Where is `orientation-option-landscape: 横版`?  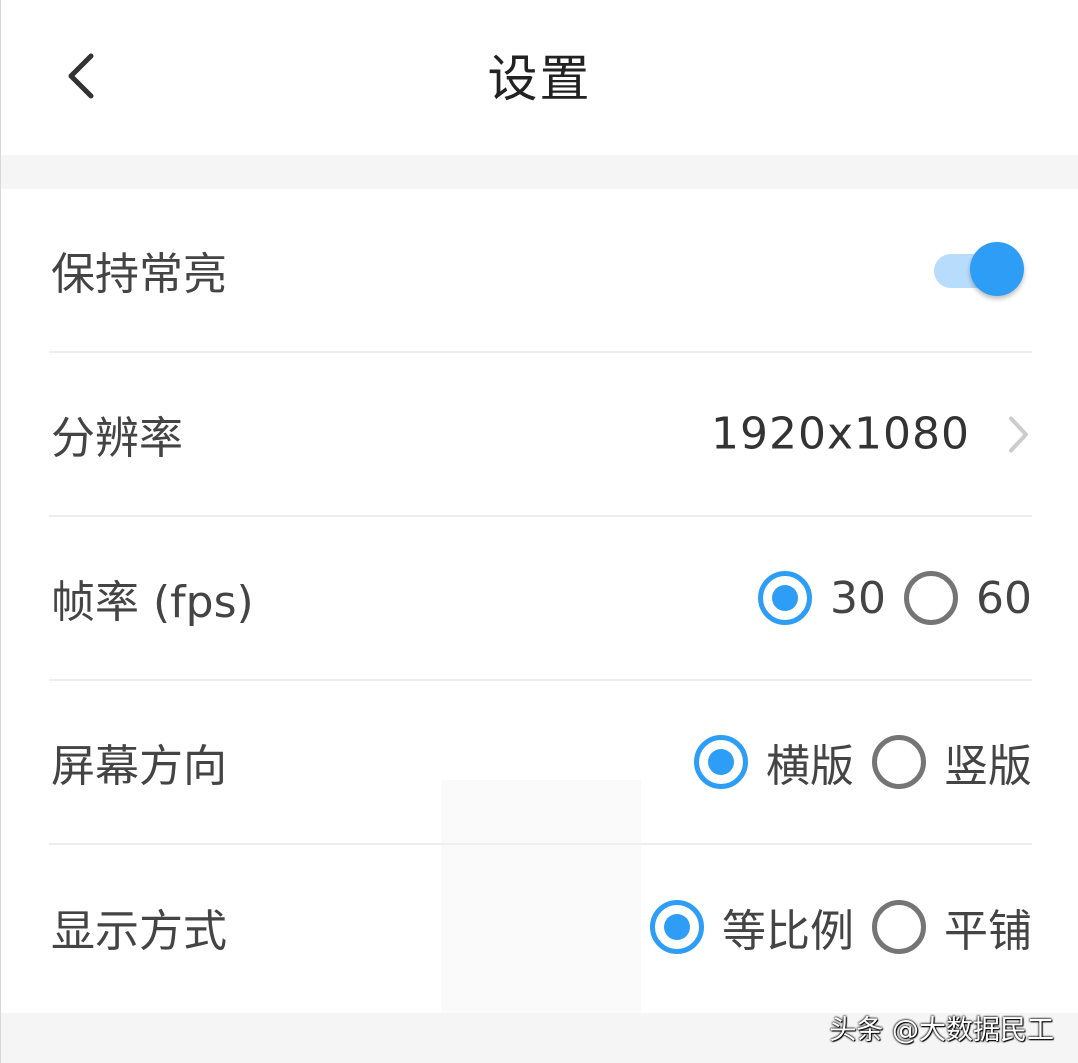 orientation-option-landscape: 横版 is located at coordinates (774, 762).